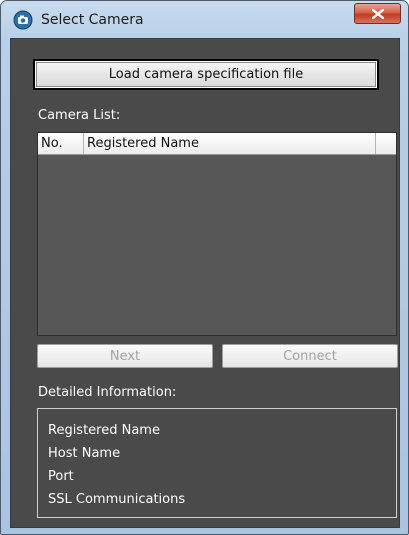  I want to click on column-header-filler, so click(386, 143).